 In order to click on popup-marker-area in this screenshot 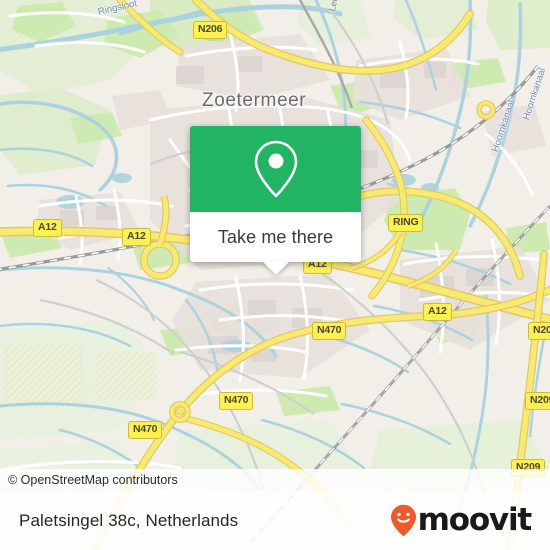, I will do `click(275, 169)`.